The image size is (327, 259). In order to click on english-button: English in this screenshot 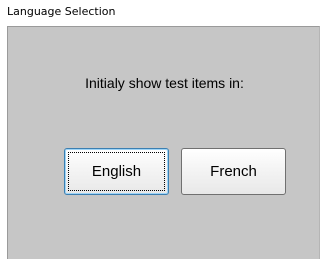, I will do `click(116, 171)`.